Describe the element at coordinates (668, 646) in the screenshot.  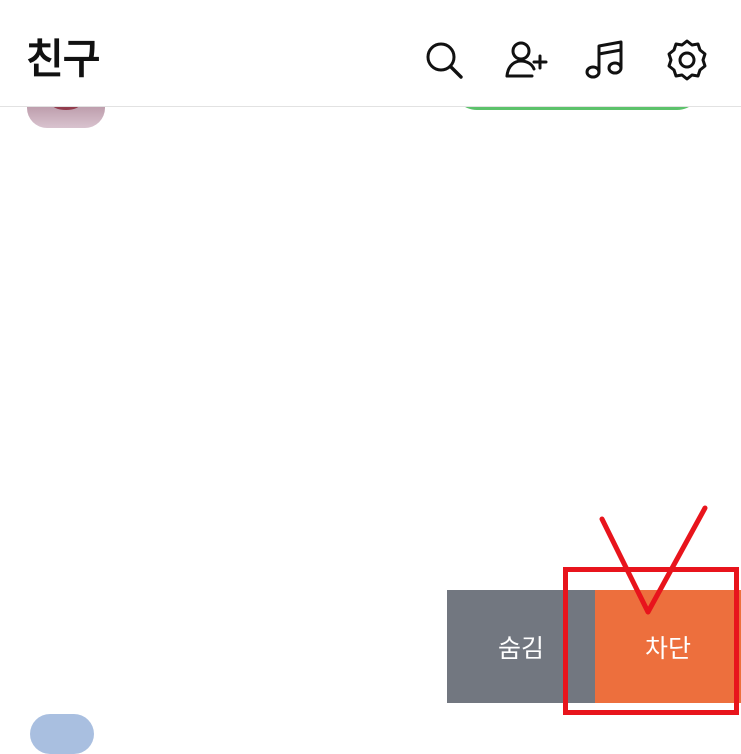
I see `block-button: 차단` at that location.